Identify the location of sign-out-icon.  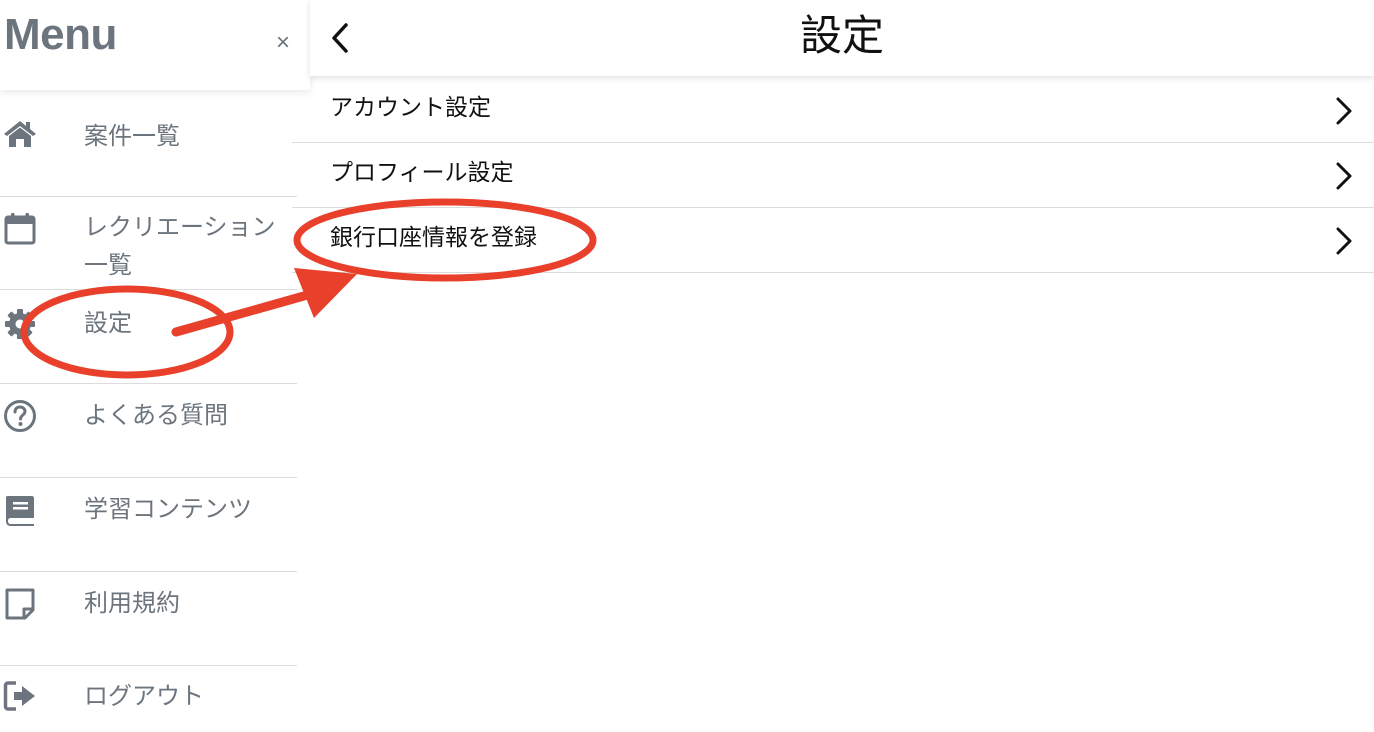
(20, 696).